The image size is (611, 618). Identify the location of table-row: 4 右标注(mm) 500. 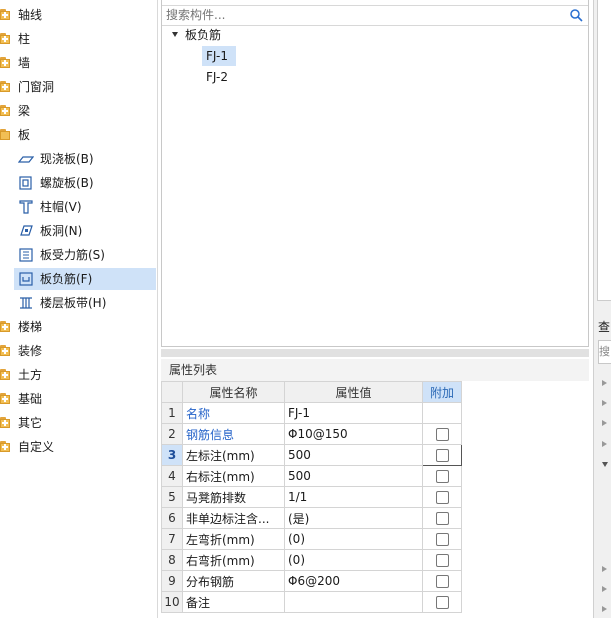
(311, 476).